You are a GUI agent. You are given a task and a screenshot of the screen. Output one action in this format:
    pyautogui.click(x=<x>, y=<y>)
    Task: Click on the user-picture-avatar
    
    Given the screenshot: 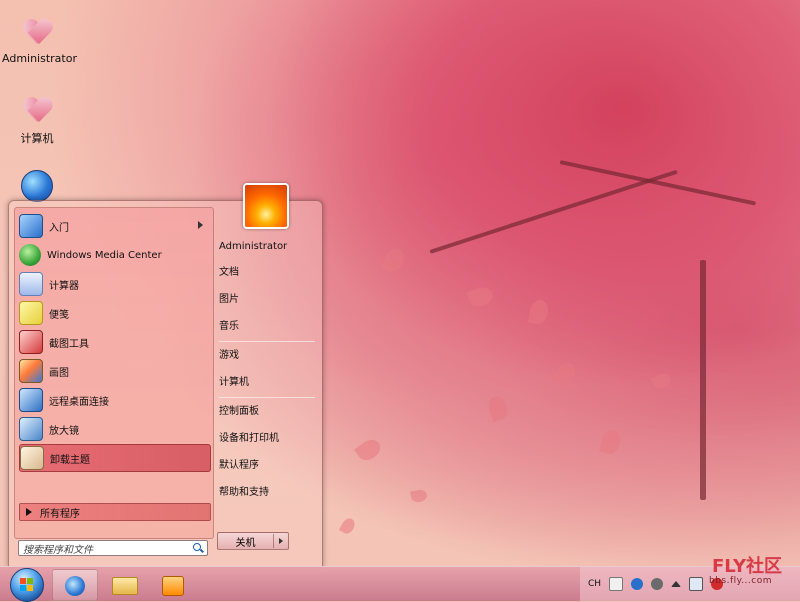 What is the action you would take?
    pyautogui.click(x=266, y=206)
    